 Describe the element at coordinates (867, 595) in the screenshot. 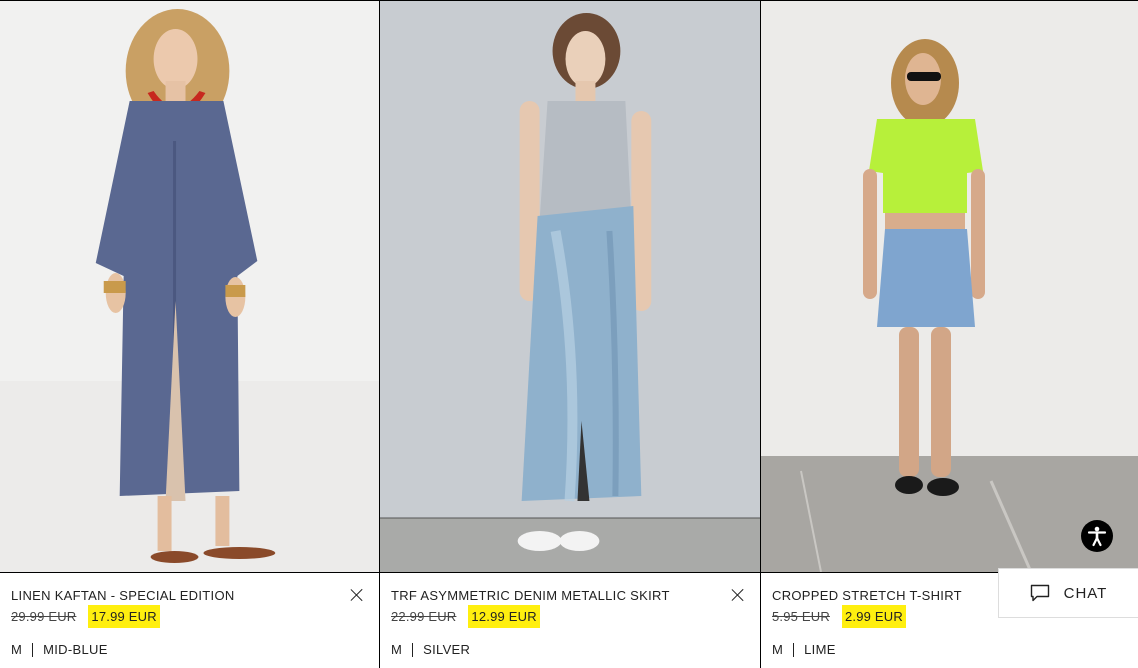

I see `product-name: CROPPED STRETCH T-SHIRT` at that location.